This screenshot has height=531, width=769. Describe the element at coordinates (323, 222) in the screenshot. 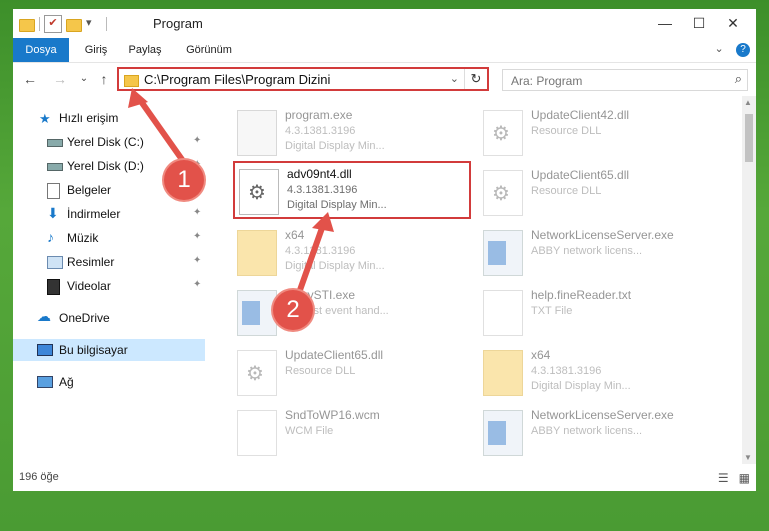

I see `arrow-2-head` at that location.